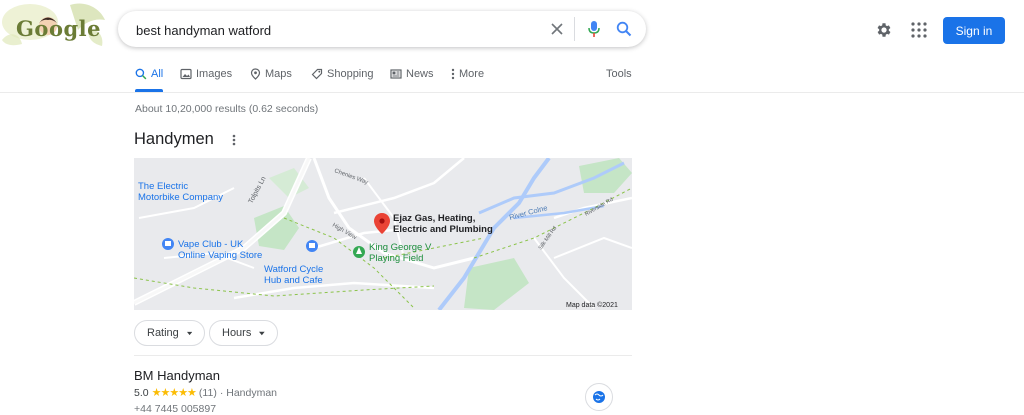 The height and width of the screenshot is (415, 1024). What do you see at coordinates (434, 218) in the screenshot?
I see `business-map-label: Ejaz Gas, Heating,` at bounding box center [434, 218].